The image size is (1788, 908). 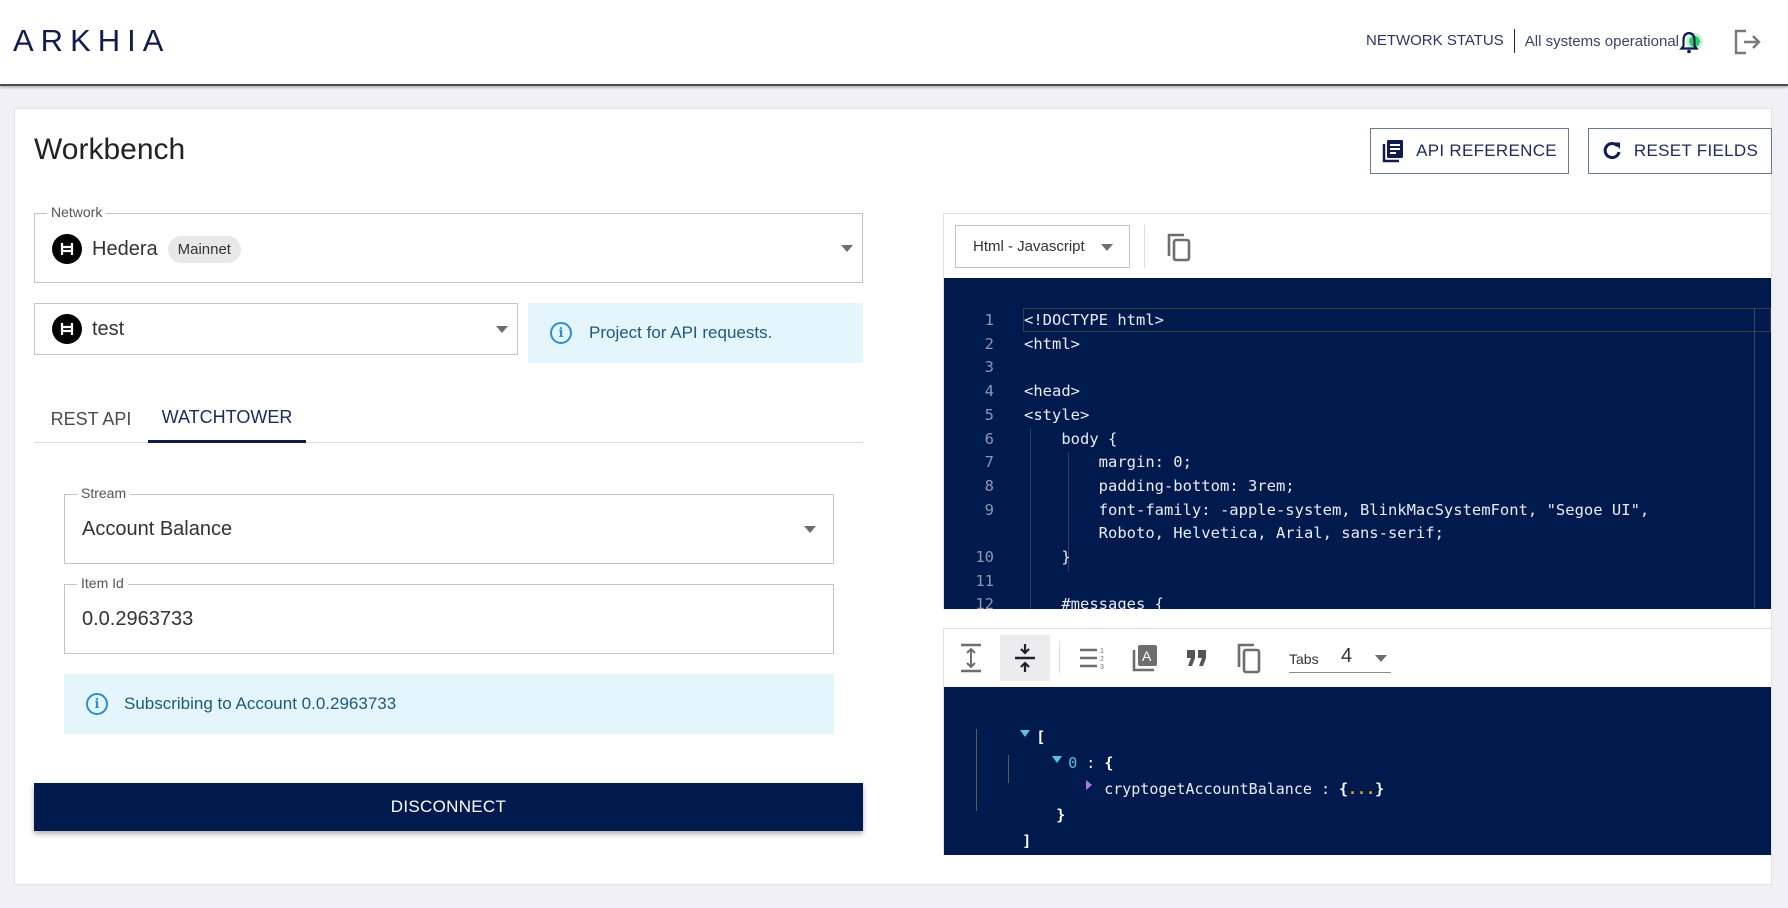 I want to click on svg-text: 2, so click(x=1102, y=659).